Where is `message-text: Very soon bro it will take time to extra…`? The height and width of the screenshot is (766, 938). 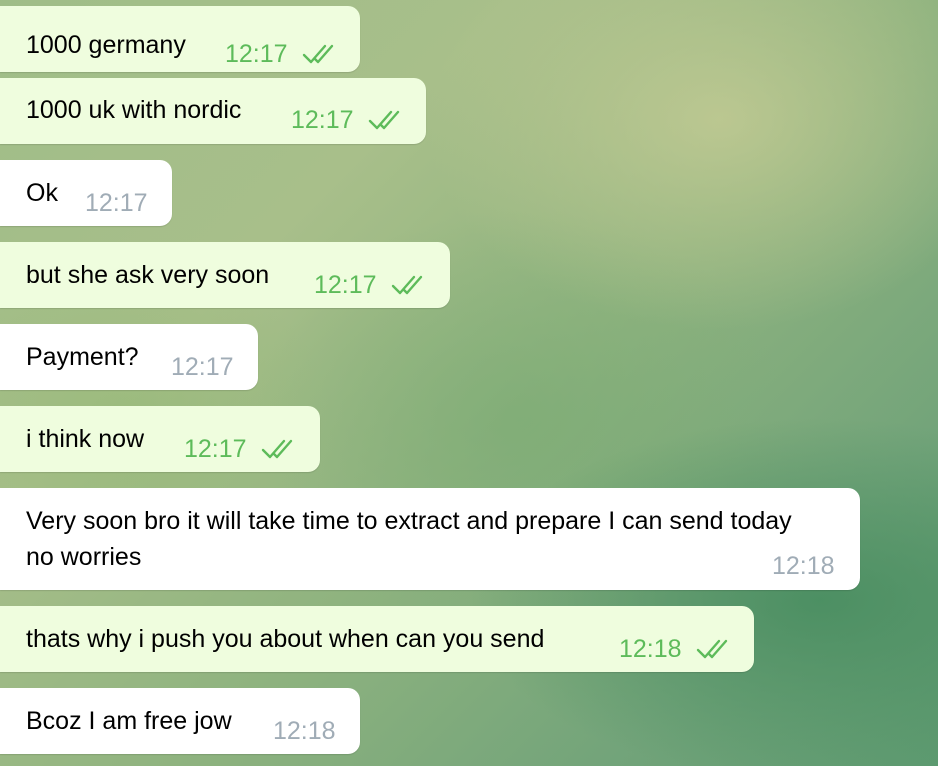
message-text: Very soon bro it will take time to extra… is located at coordinates (409, 539).